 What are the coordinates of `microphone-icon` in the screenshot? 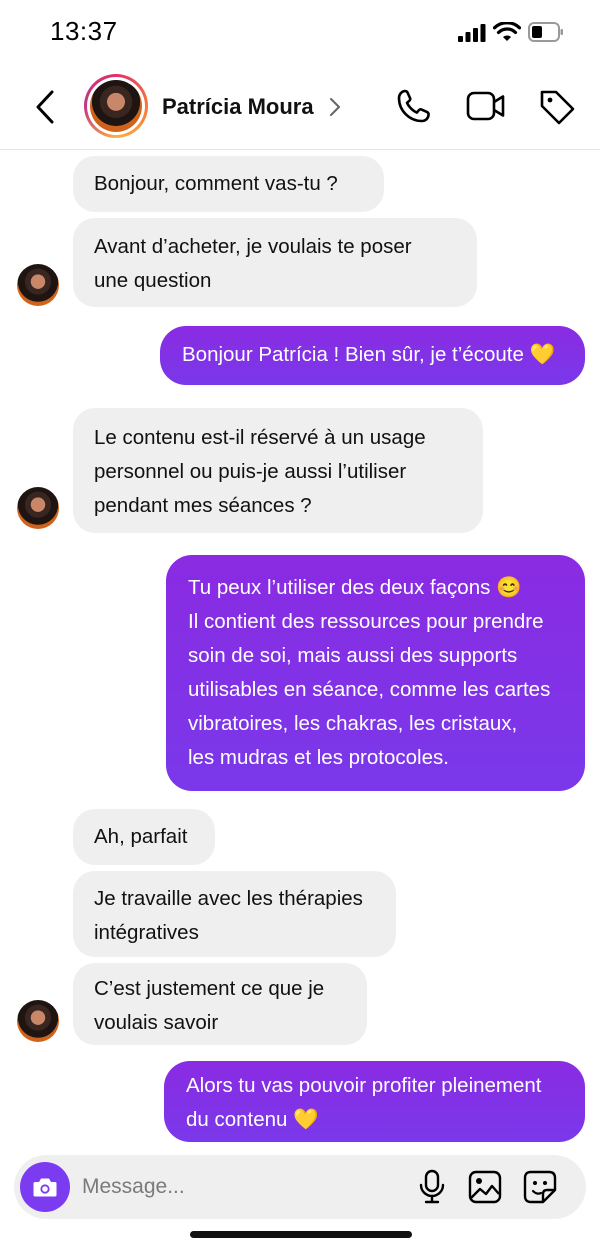 It's located at (432, 1187).